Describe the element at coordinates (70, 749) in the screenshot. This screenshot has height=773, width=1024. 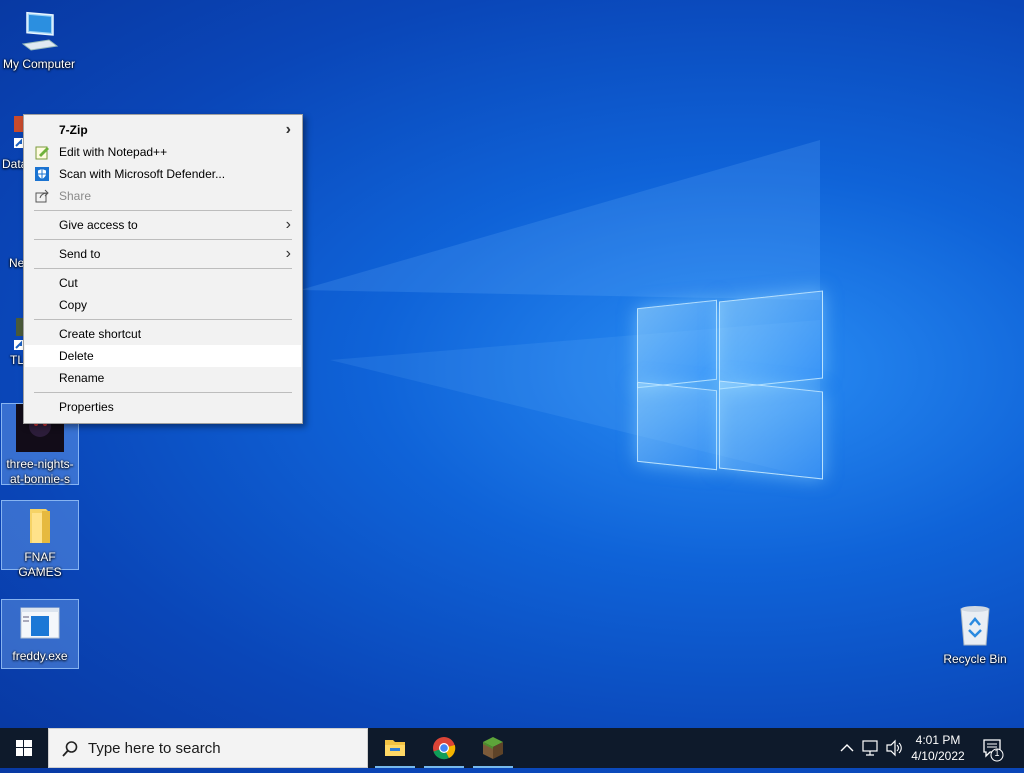
I see `search-icon` at that location.